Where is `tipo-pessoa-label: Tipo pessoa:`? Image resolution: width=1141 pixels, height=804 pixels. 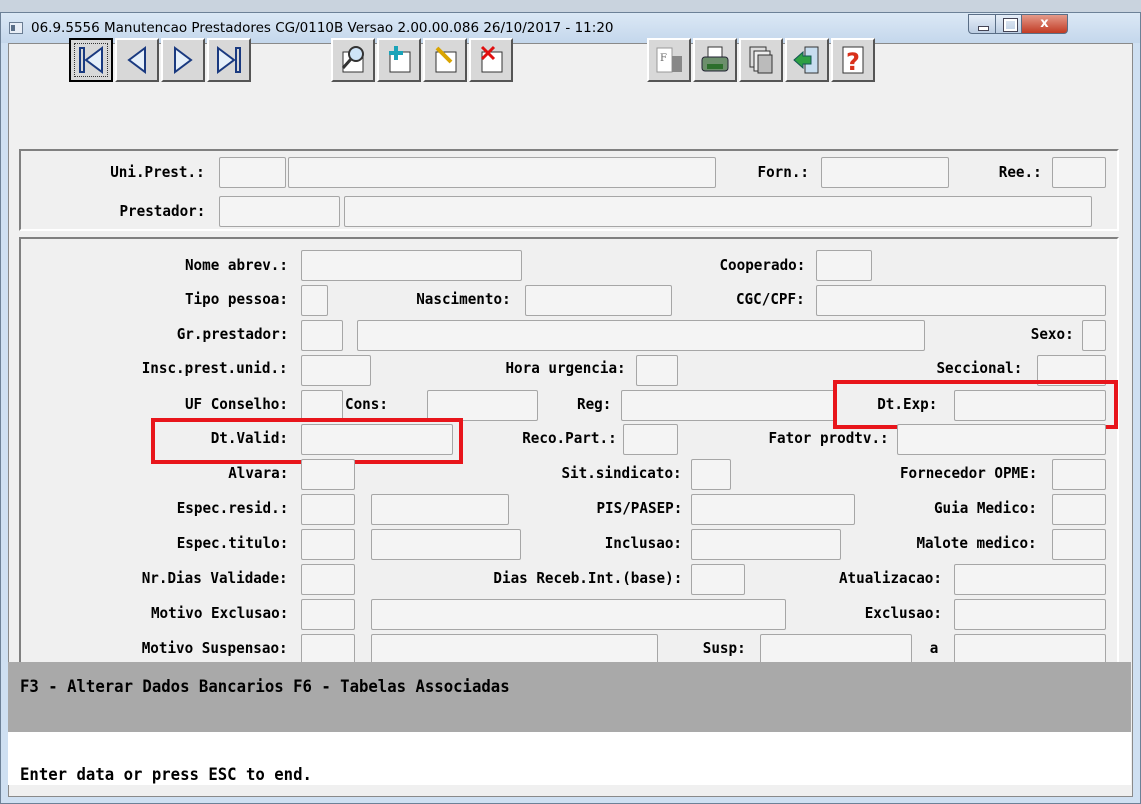 tipo-pessoa-label: Tipo pessoa: is located at coordinates (236, 299).